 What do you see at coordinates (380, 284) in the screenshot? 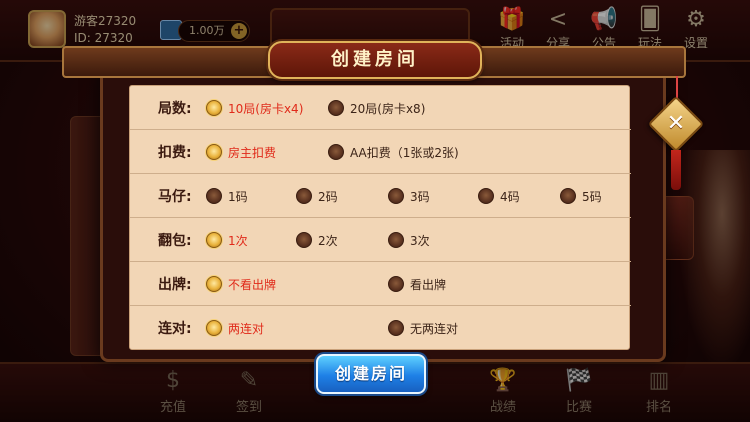
I see `option-row-play: 出牌: 不看出牌 看出牌` at bounding box center [380, 284].